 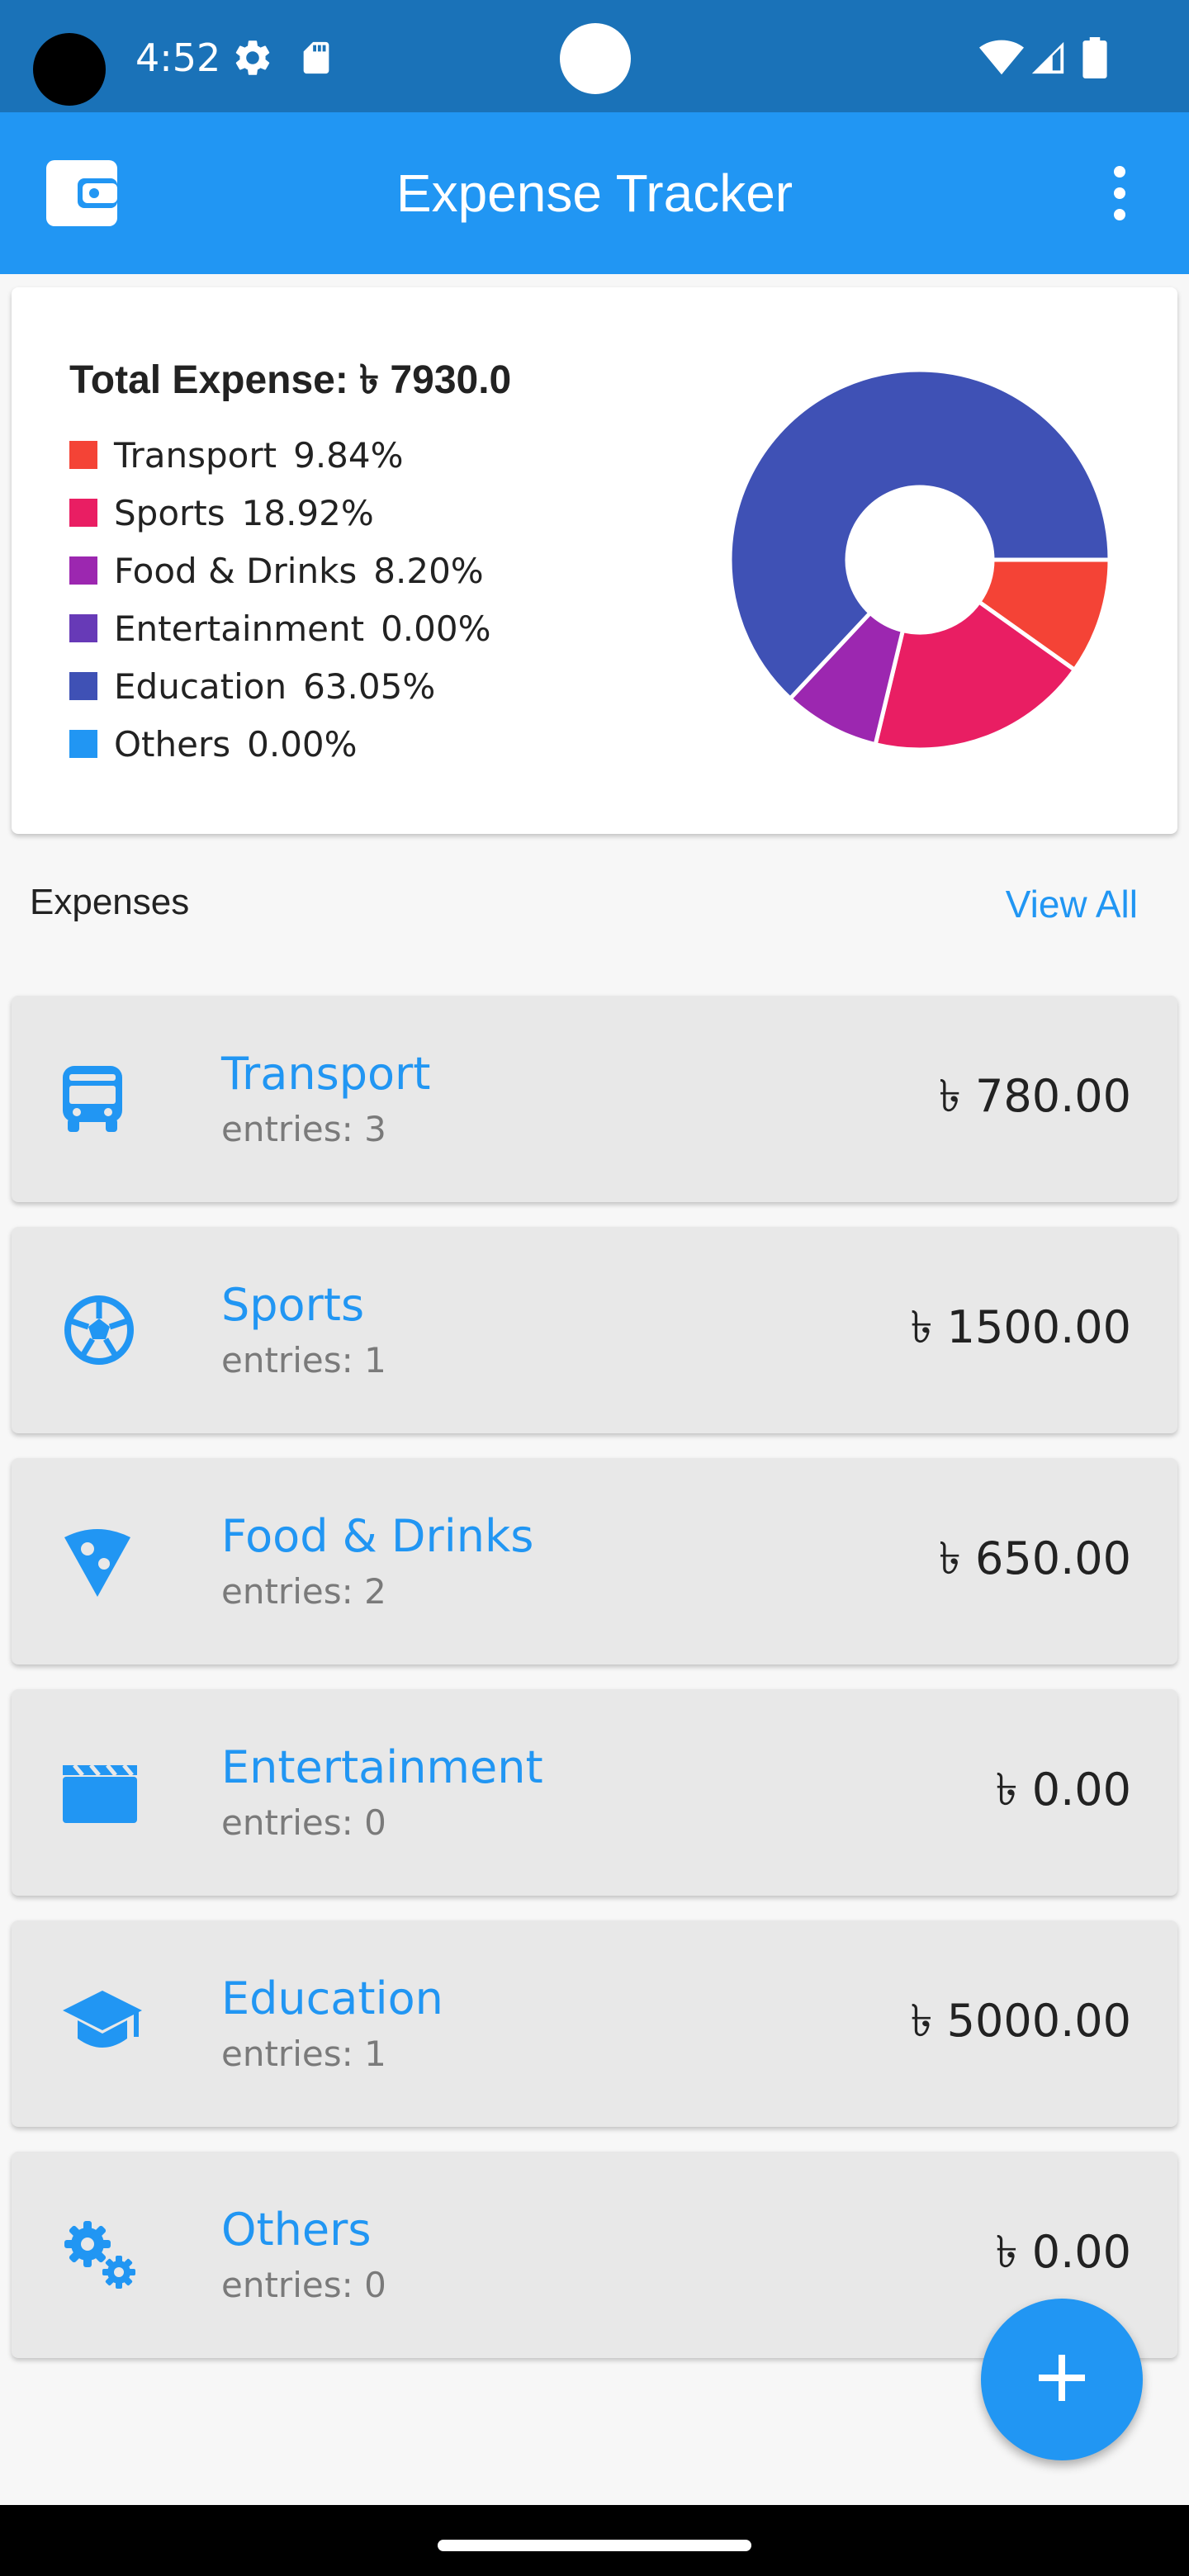 I want to click on signal-icon, so click(x=1048, y=58).